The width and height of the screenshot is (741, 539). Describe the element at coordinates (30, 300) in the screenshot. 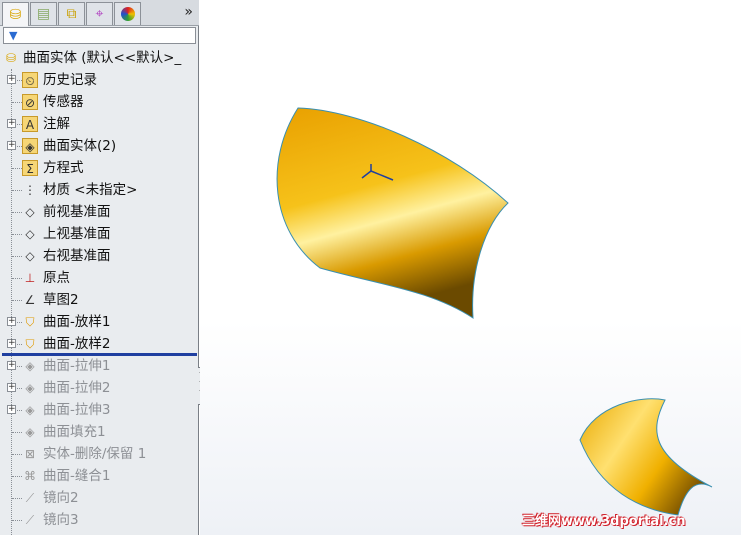

I see `sketch-icon: ∠` at that location.